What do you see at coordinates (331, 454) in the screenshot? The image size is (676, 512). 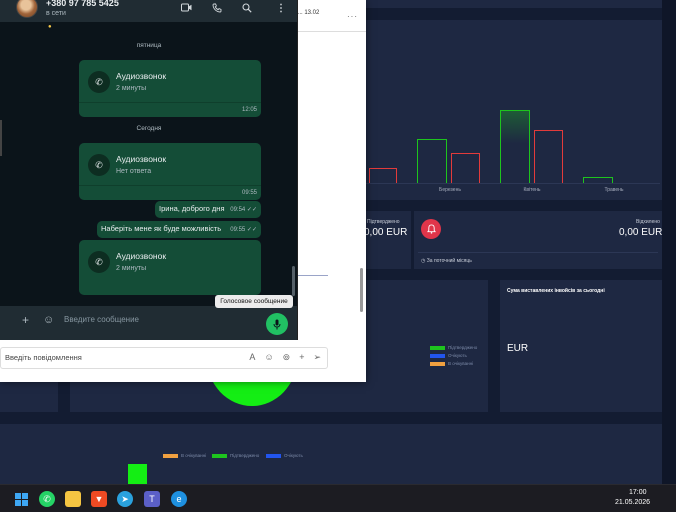 I see `bottom-chart-panel` at bounding box center [331, 454].